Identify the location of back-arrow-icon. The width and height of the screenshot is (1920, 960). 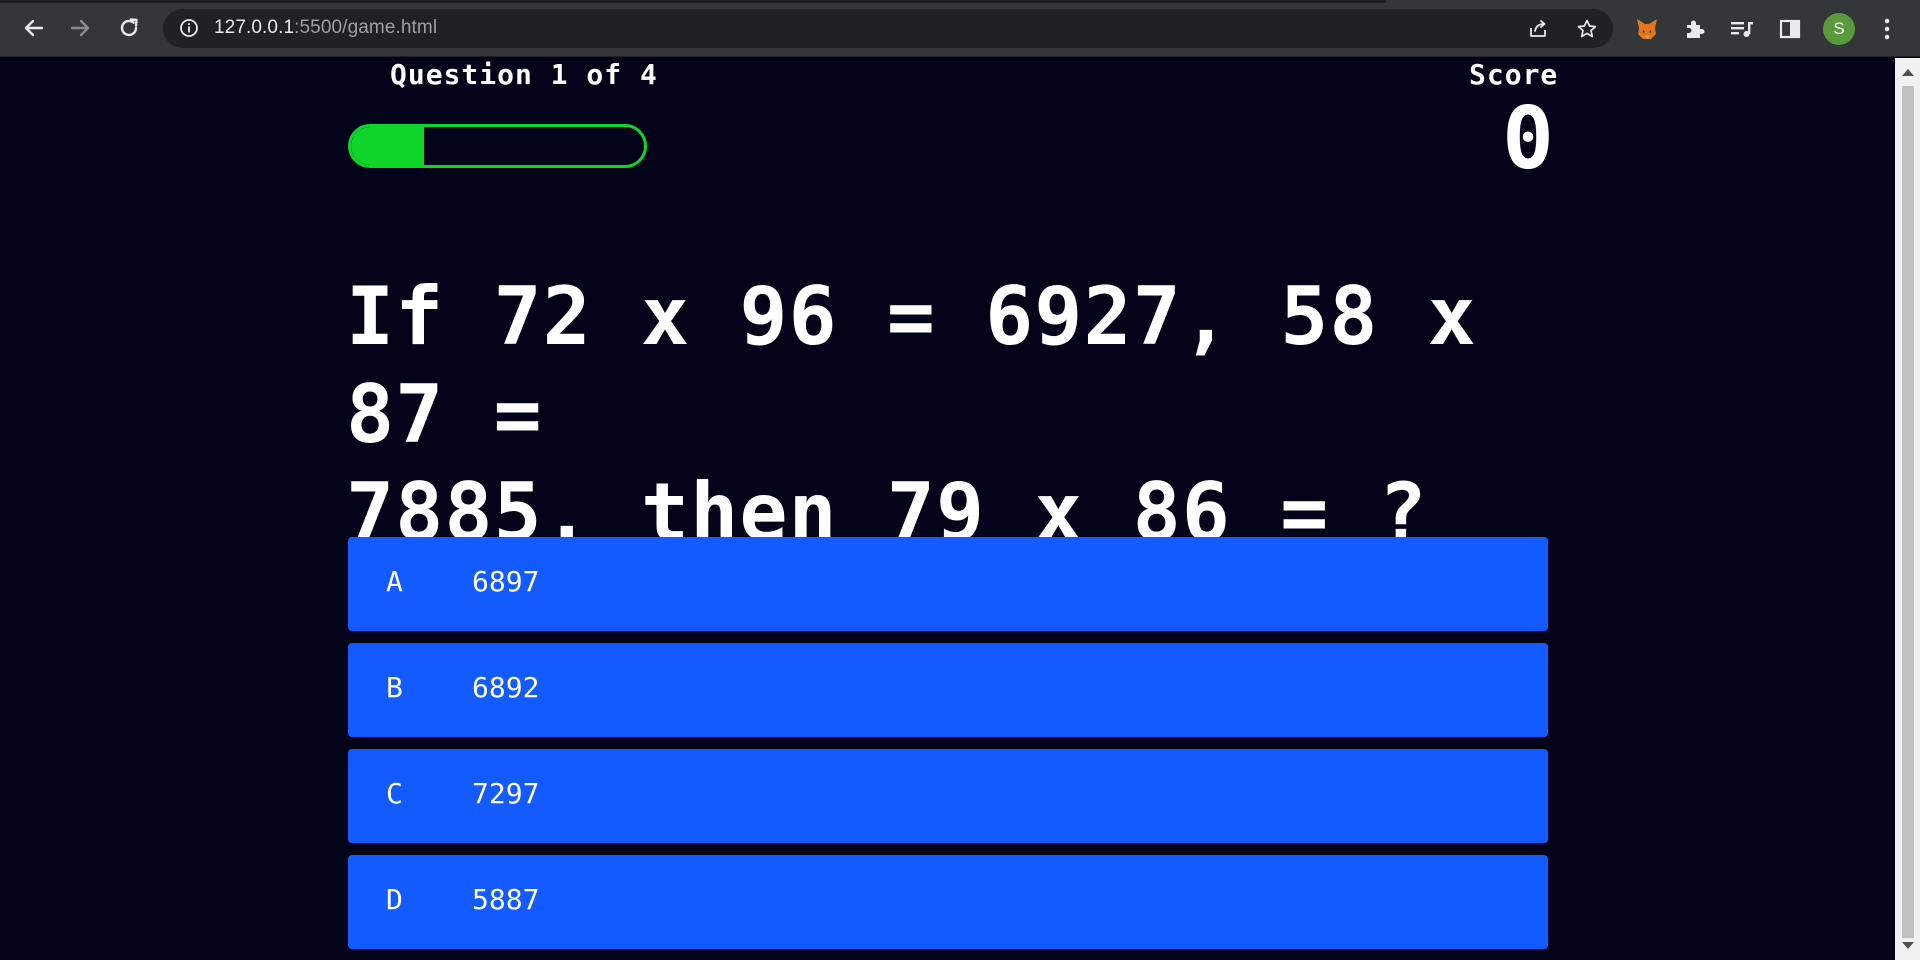
(34, 28).